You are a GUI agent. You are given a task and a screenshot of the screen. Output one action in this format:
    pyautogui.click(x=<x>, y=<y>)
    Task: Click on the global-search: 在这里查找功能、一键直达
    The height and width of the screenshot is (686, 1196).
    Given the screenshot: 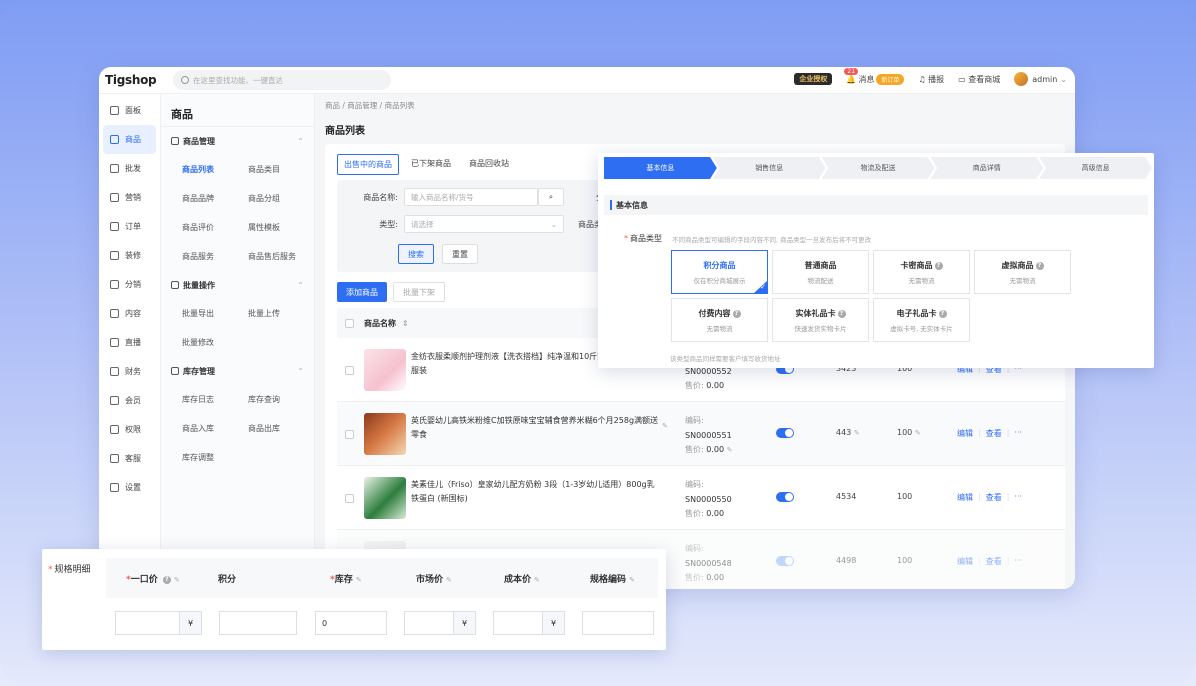 What is the action you would take?
    pyautogui.click(x=282, y=80)
    